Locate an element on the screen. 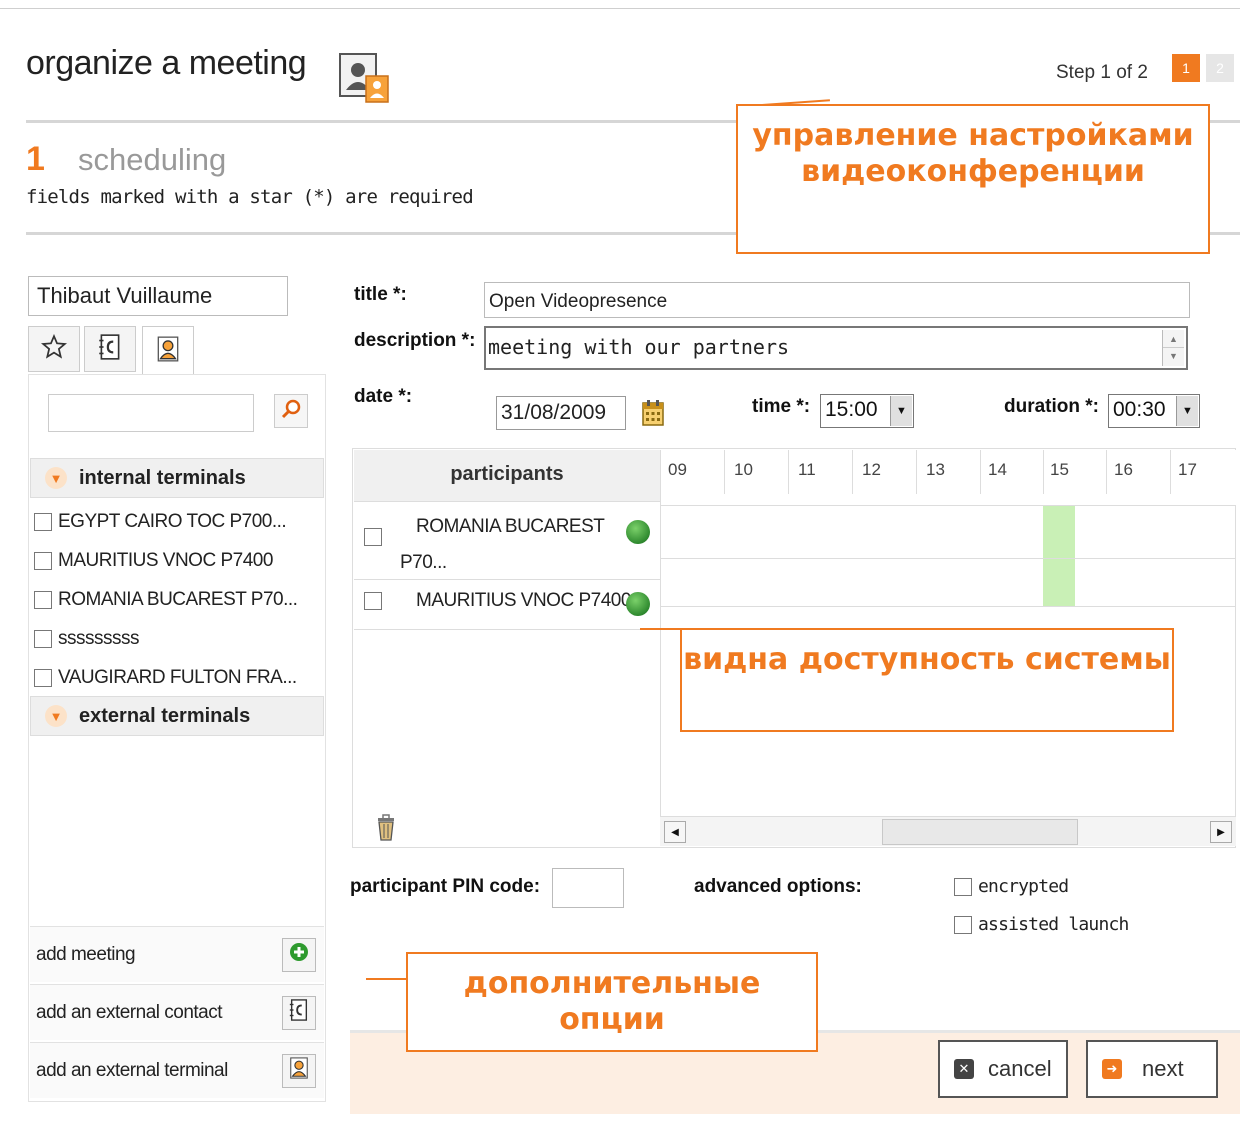 The height and width of the screenshot is (1128, 1240). annotation-options: дополнительные опции is located at coordinates (612, 1002).